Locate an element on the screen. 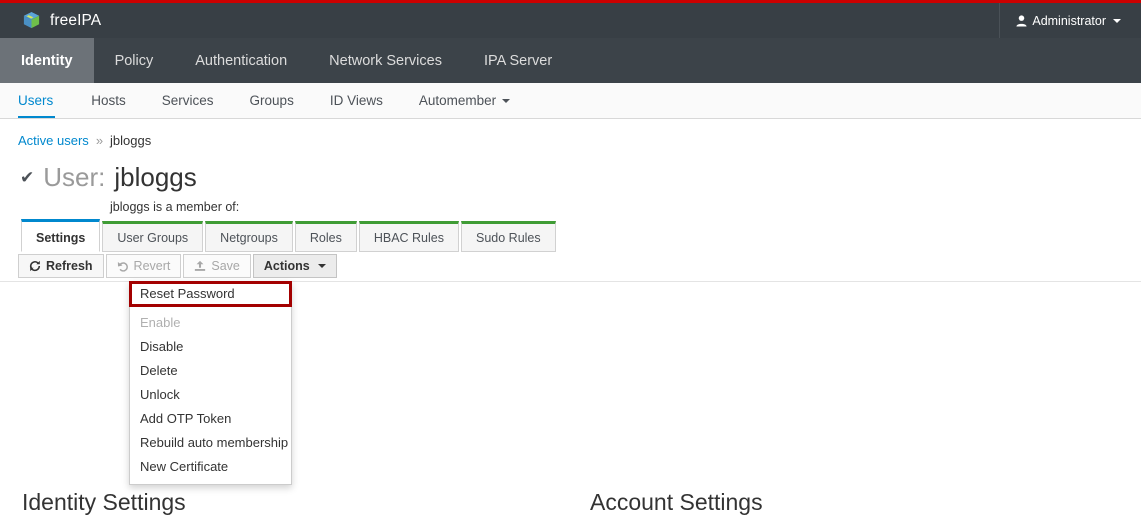  save-label: Save is located at coordinates (225, 266).